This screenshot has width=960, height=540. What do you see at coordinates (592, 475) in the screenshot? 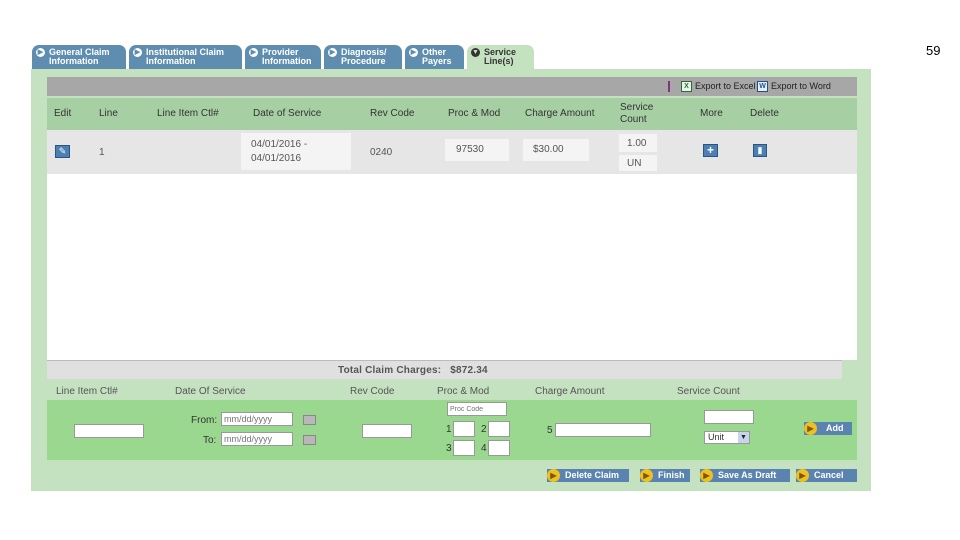
I see `delete-claim-label: Delete Claim` at bounding box center [592, 475].